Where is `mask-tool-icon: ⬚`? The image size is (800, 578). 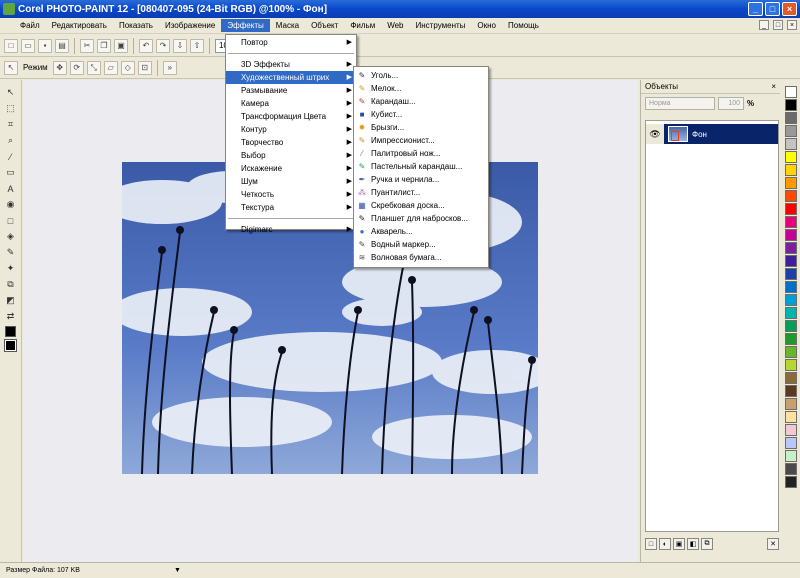 mask-tool-icon: ⬚ is located at coordinates (11, 108).